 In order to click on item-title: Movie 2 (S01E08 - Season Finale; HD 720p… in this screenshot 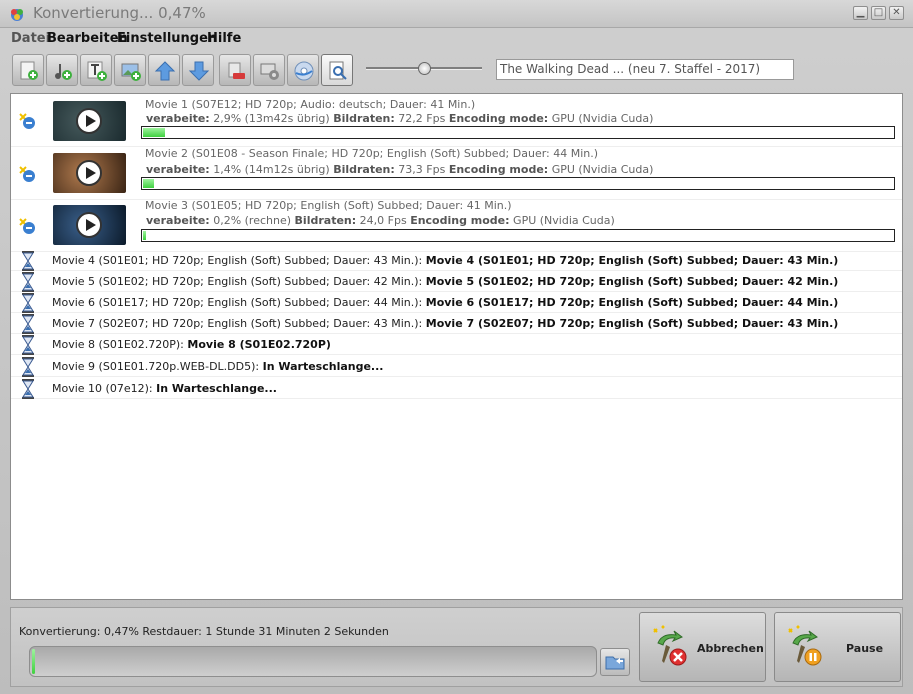, I will do `click(372, 153)`.